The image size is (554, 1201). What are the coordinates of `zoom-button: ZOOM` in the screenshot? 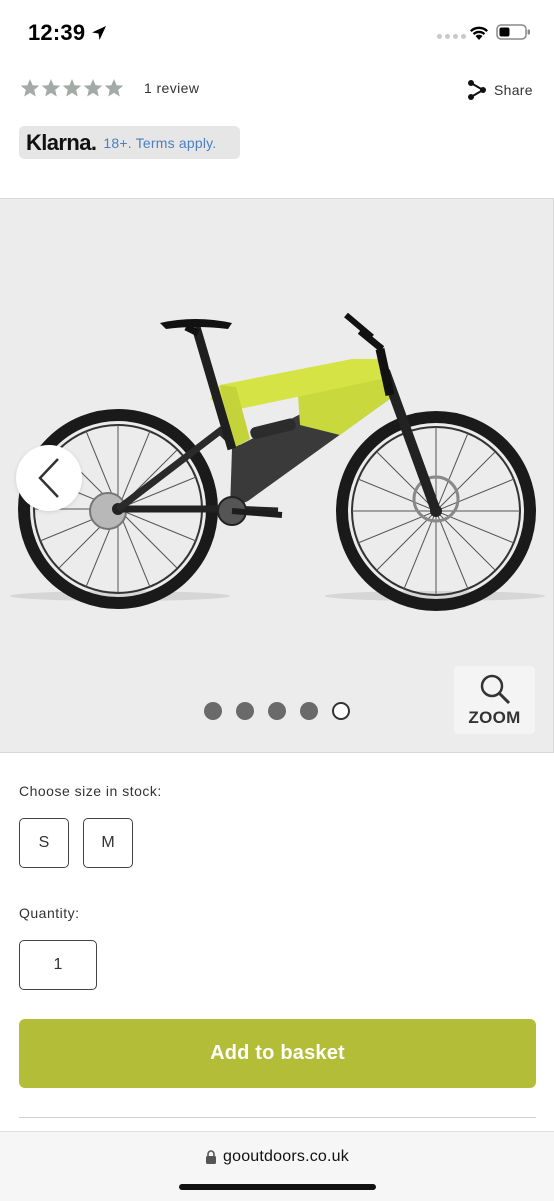 It's located at (494, 700).